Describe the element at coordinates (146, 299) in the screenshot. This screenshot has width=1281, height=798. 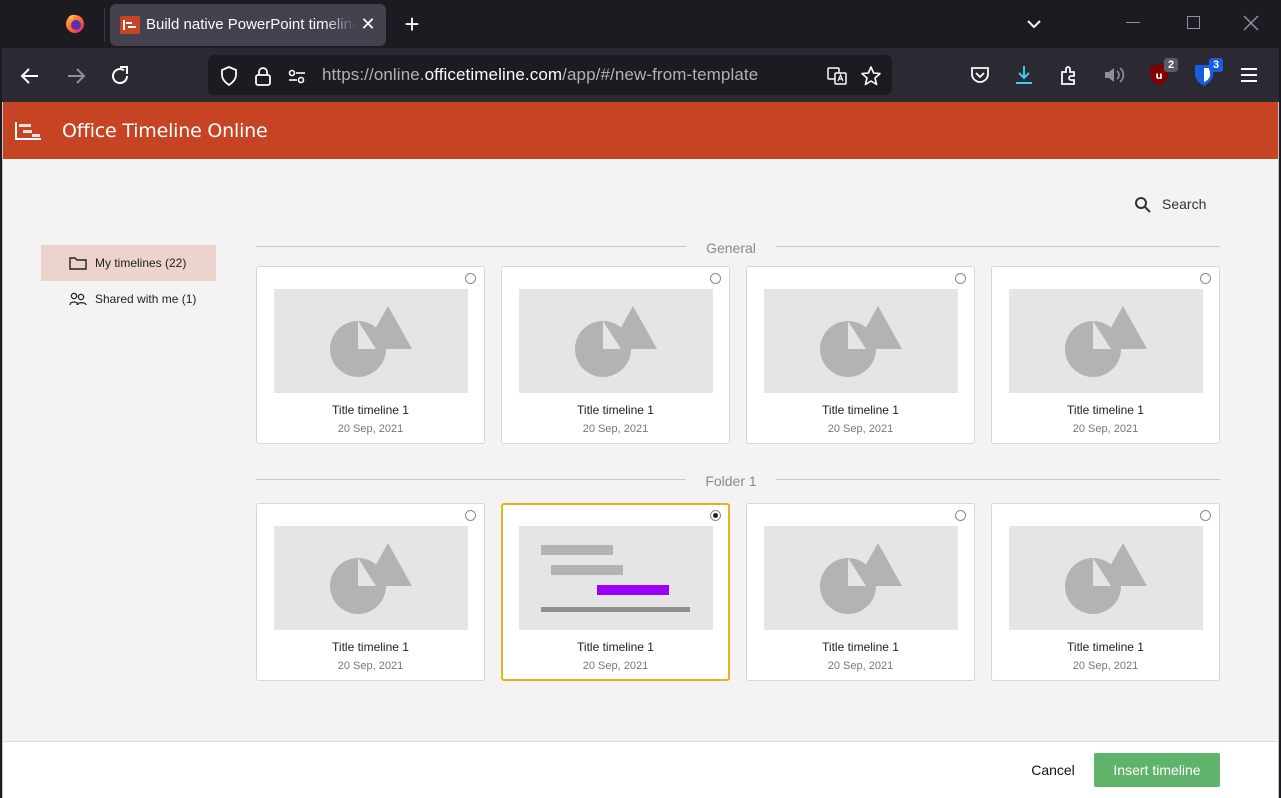
I see `sidebar-item-label: Shared with me (1)` at that location.